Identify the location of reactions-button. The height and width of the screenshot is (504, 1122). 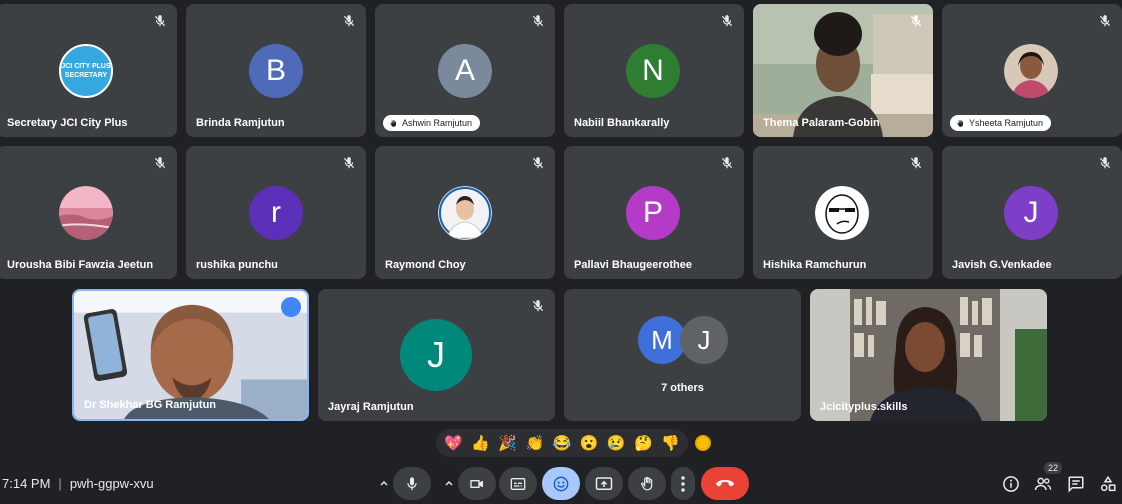
(561, 483).